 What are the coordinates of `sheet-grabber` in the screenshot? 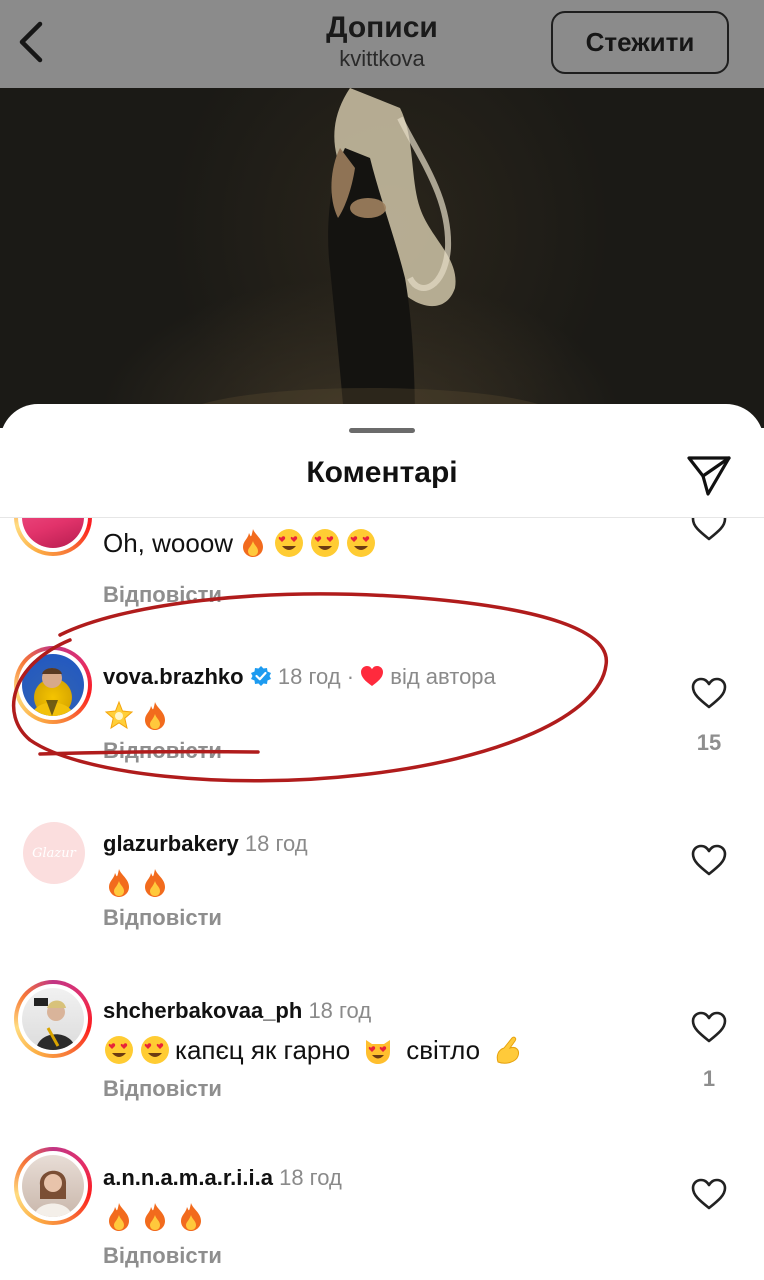 It's located at (382, 430).